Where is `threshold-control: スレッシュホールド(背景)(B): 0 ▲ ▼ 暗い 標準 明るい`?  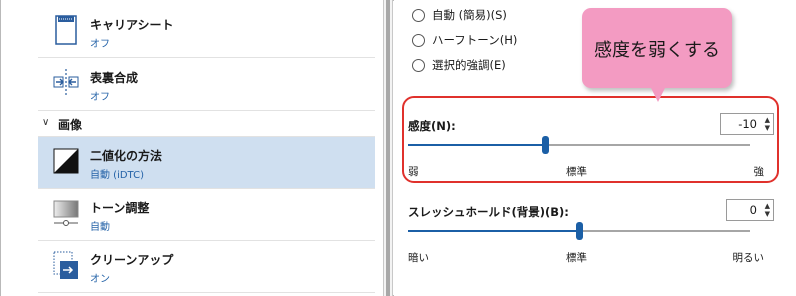 threshold-control: スレッシュホールド(背景)(B): 0 ▲ ▼ 暗い 標準 明るい is located at coordinates (591, 230).